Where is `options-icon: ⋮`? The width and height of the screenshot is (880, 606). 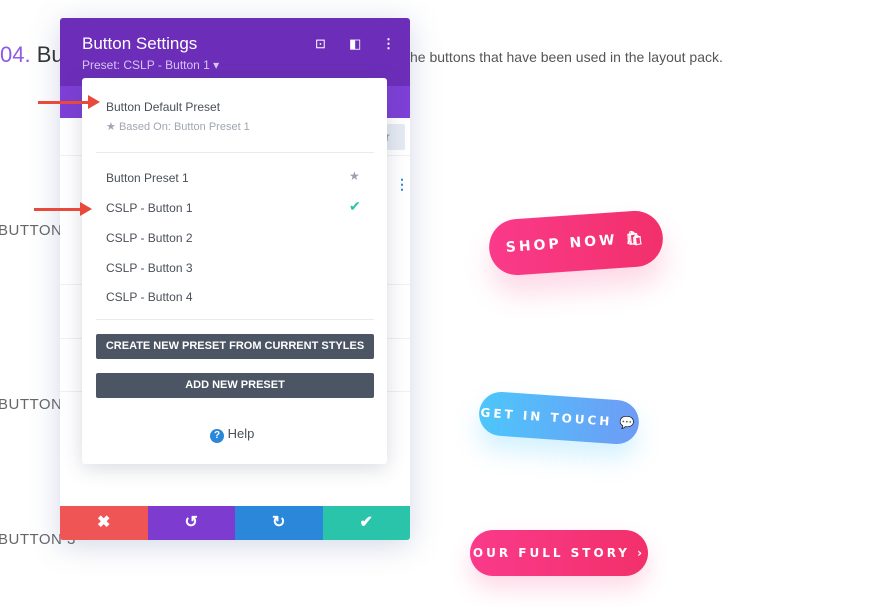
options-icon: ⋮ is located at coordinates (402, 184).